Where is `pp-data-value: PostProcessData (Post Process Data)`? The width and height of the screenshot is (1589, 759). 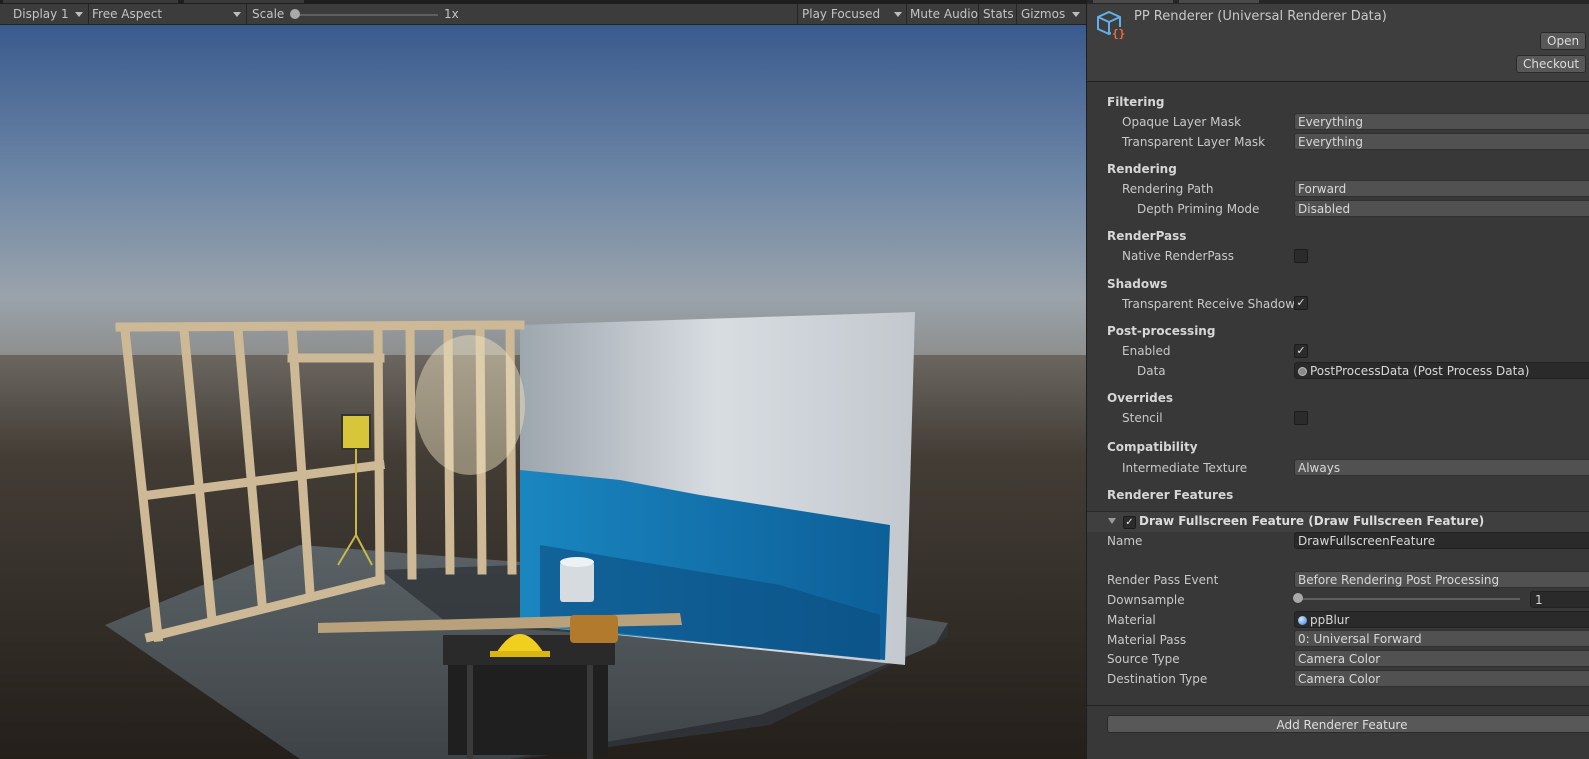
pp-data-value: PostProcessData (Post Process Data) is located at coordinates (1420, 371).